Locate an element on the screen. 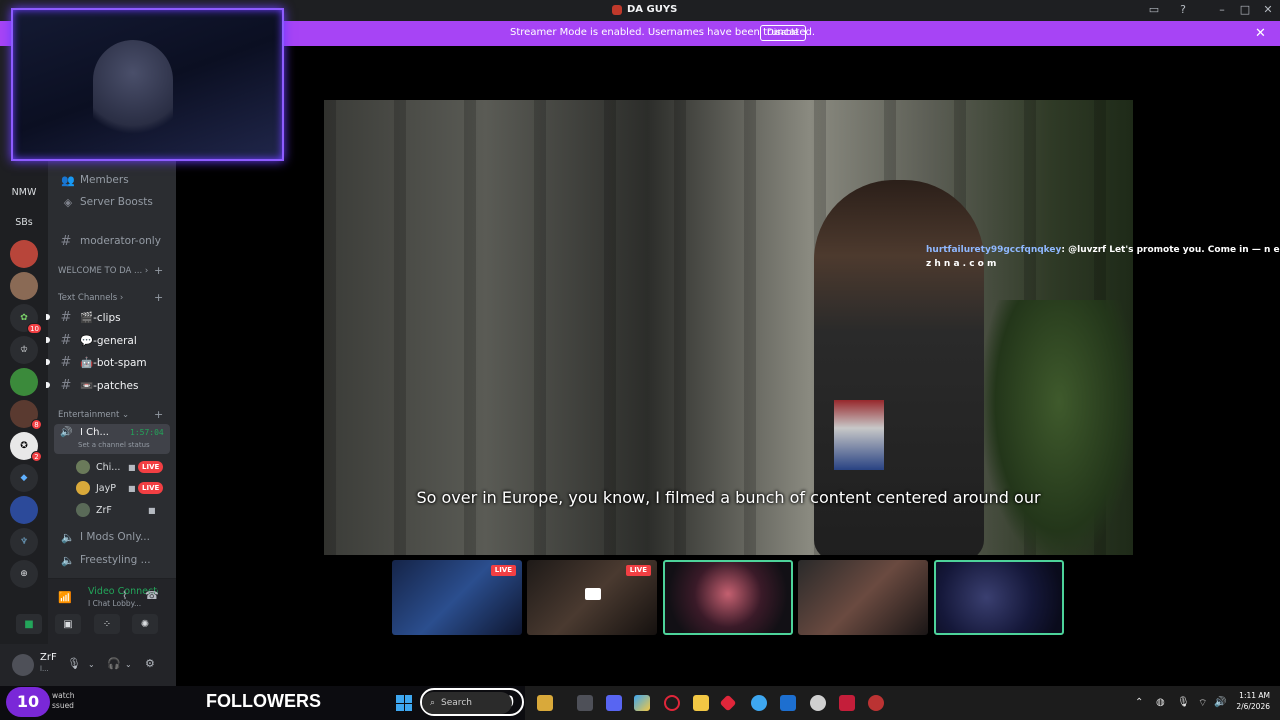 This screenshot has width=1280, height=720. server-icon-10: ♆ is located at coordinates (24, 542).